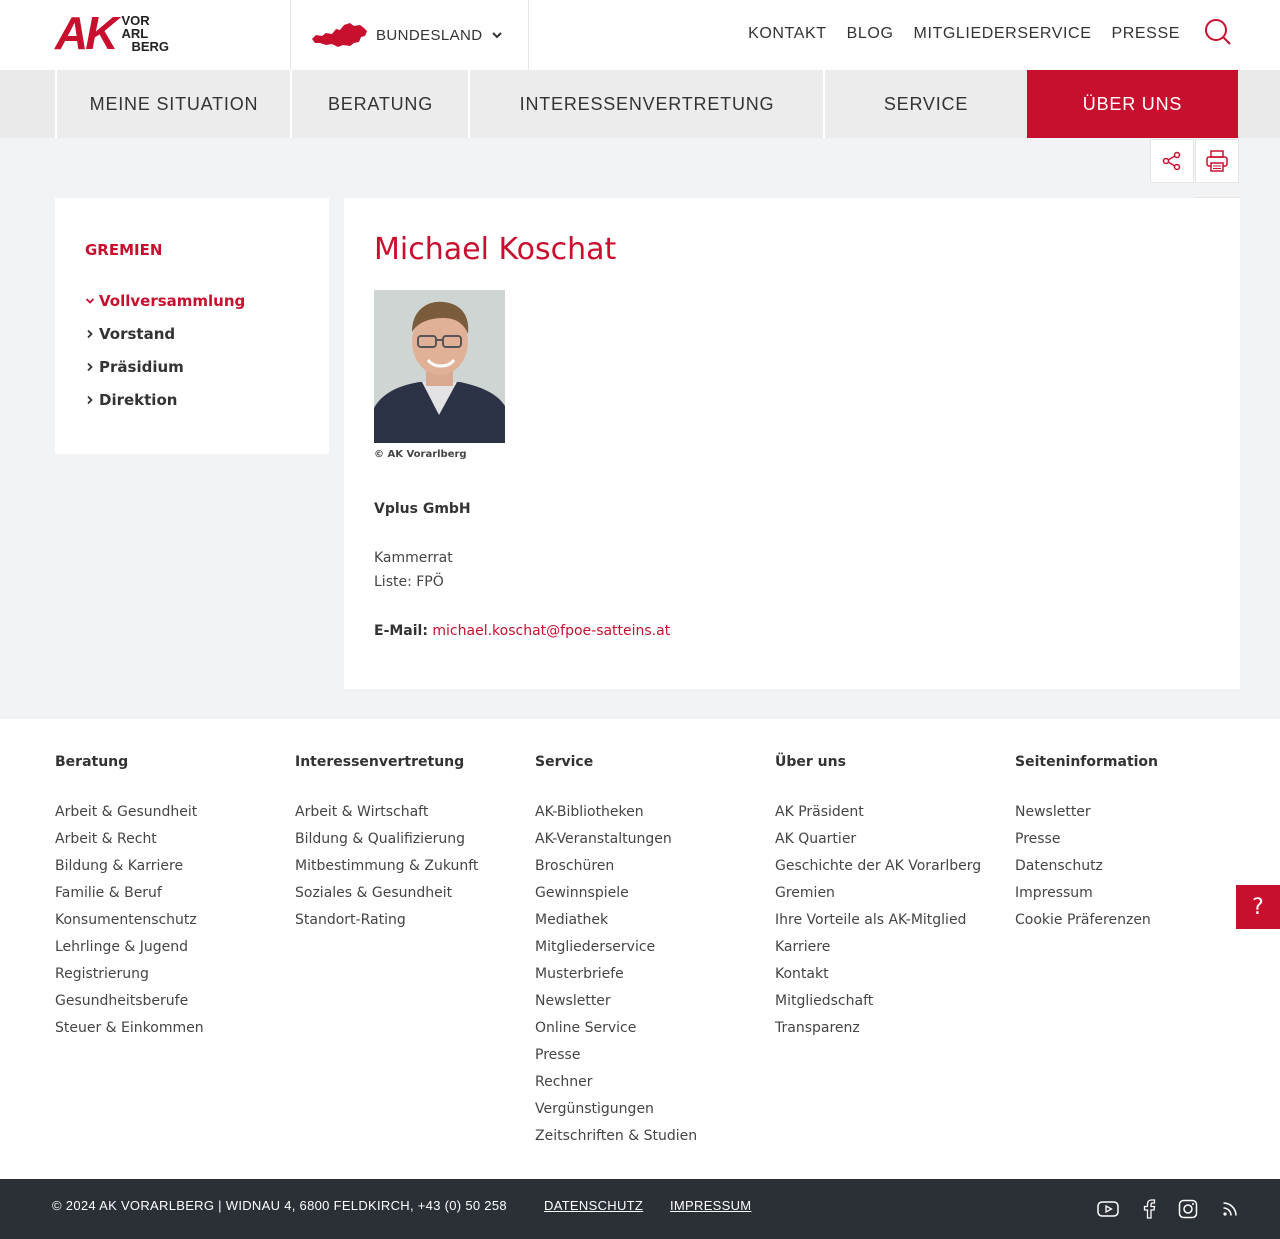 This screenshot has height=1239, width=1280. I want to click on profile-list: Liste: FPÖ, so click(409, 582).